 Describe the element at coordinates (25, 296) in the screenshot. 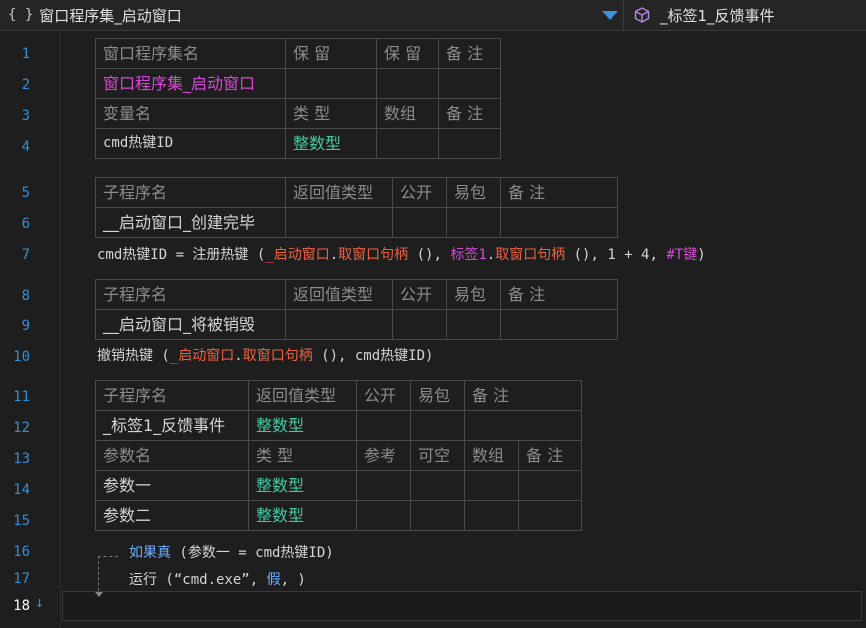

I see `line-number: 8` at that location.